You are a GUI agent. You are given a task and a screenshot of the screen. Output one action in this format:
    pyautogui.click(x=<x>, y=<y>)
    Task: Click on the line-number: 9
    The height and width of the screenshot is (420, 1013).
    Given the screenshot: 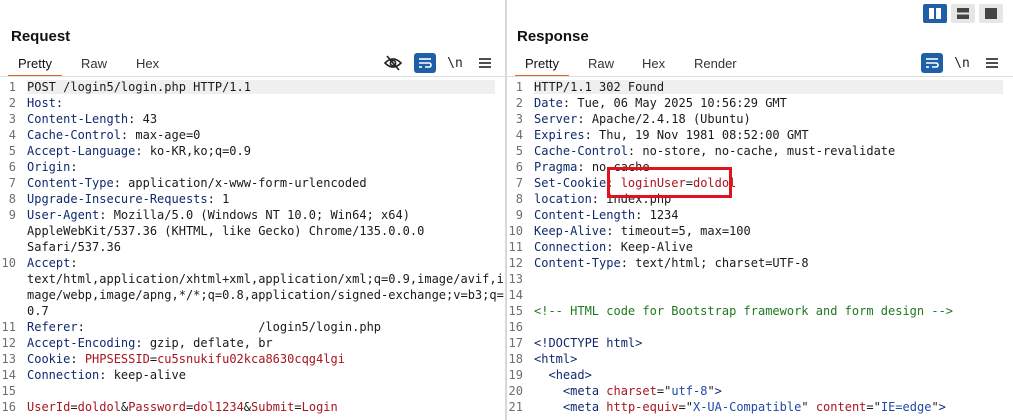 What is the action you would take?
    pyautogui.click(x=12, y=215)
    